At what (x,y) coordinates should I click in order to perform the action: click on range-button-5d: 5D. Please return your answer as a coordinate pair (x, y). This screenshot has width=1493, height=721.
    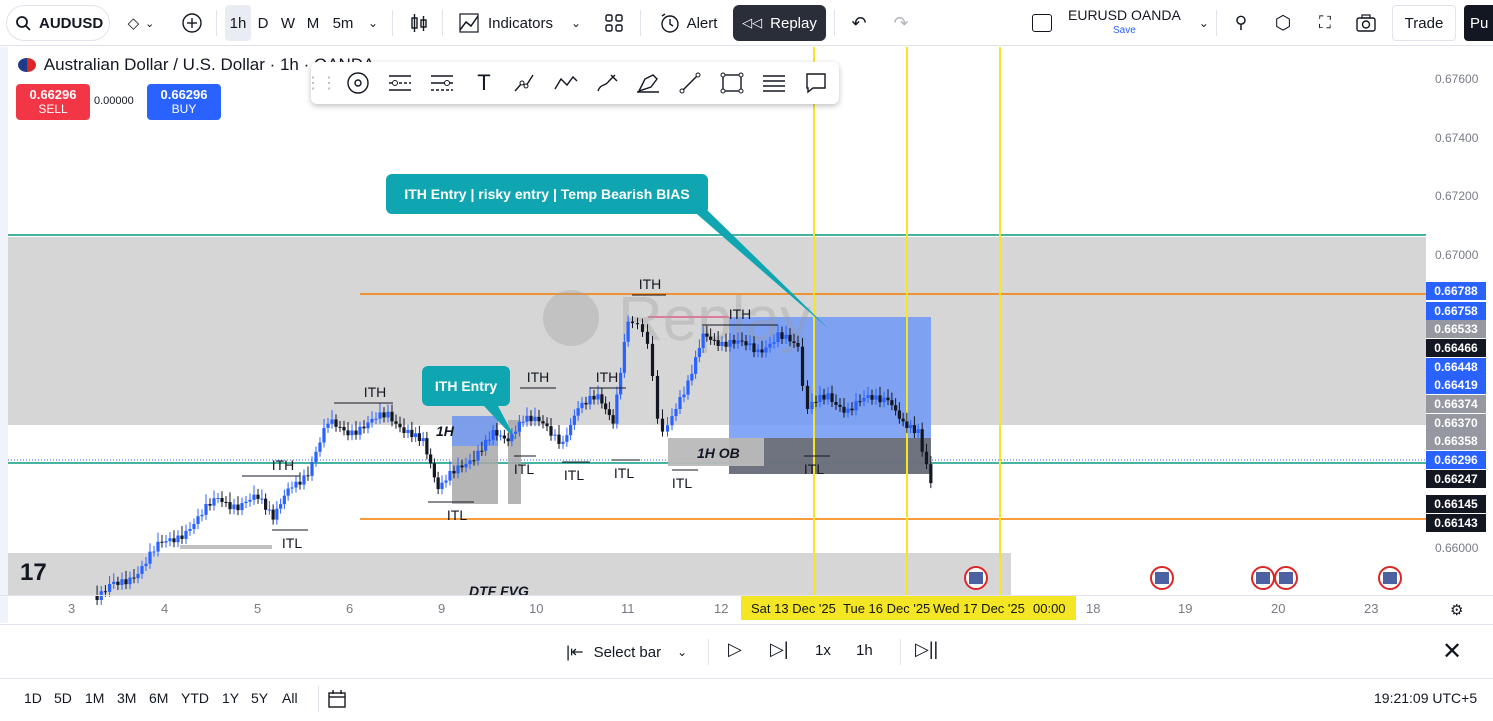
    Looking at the image, I should click on (63, 698).